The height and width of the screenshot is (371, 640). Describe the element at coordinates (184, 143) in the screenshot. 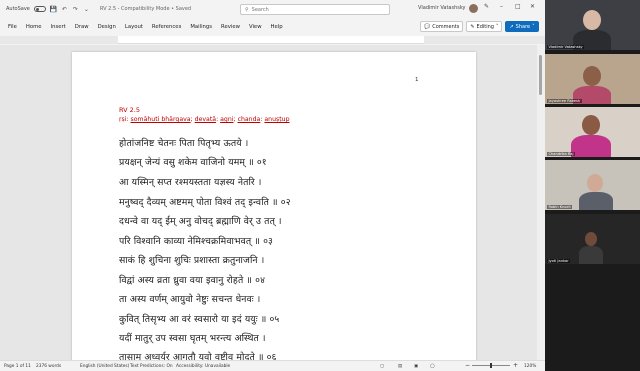

I see `verse-line: होतांजनिष्ट चेतनः पिता पितृभ्य ऊतये ।` at that location.